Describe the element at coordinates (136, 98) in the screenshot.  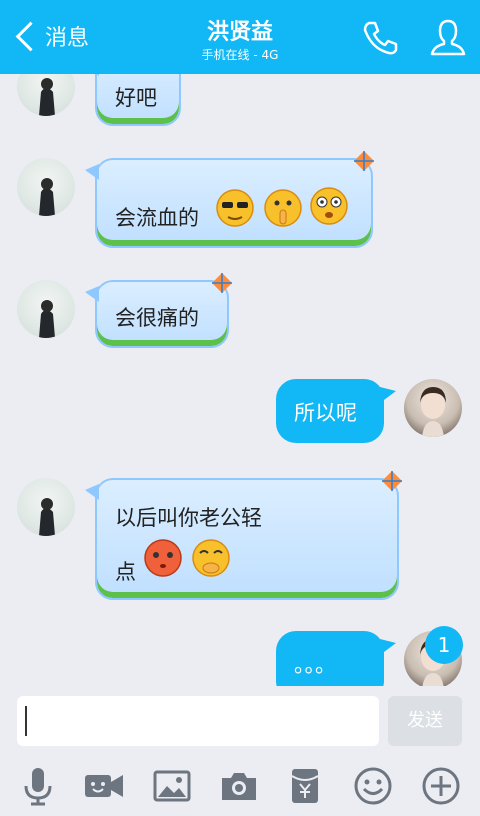
I see `message-text: 好吧` at that location.